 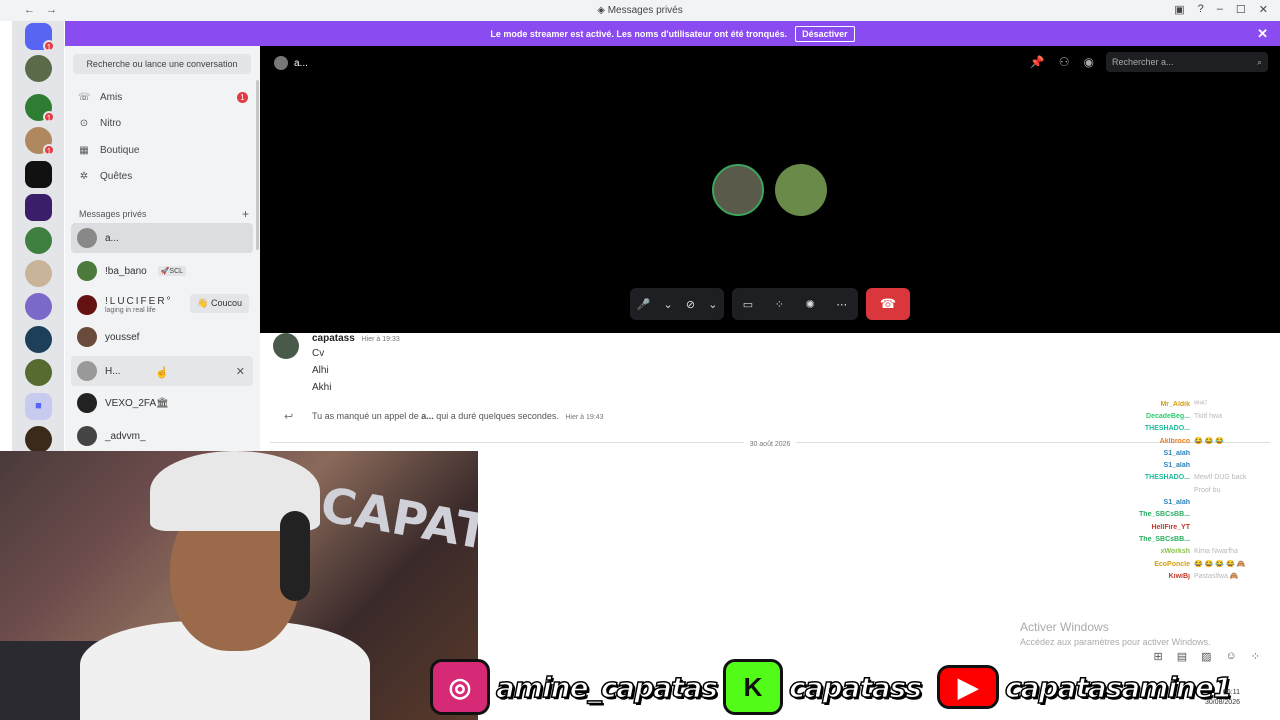 I want to click on nav-nitro: ⊙ Nitro, so click(x=163, y=123).